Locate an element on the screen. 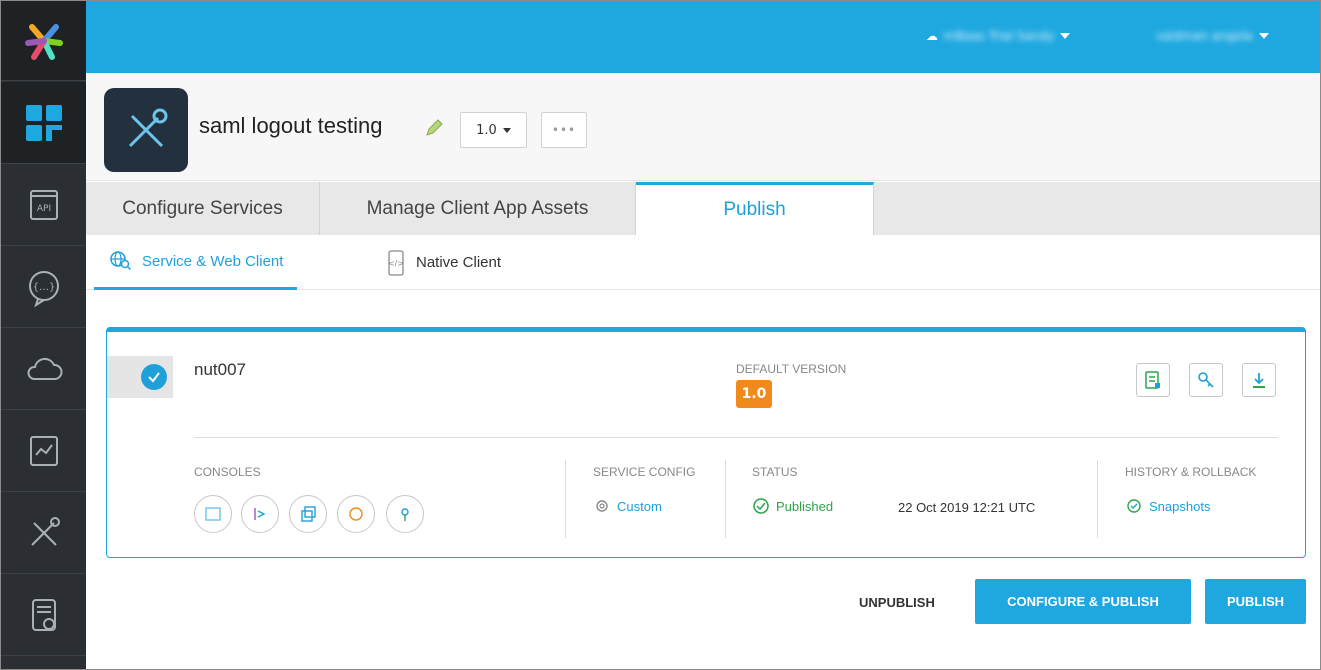 This screenshot has width=1321, height=670. sidebar-item-services: {…} is located at coordinates (43, 287).